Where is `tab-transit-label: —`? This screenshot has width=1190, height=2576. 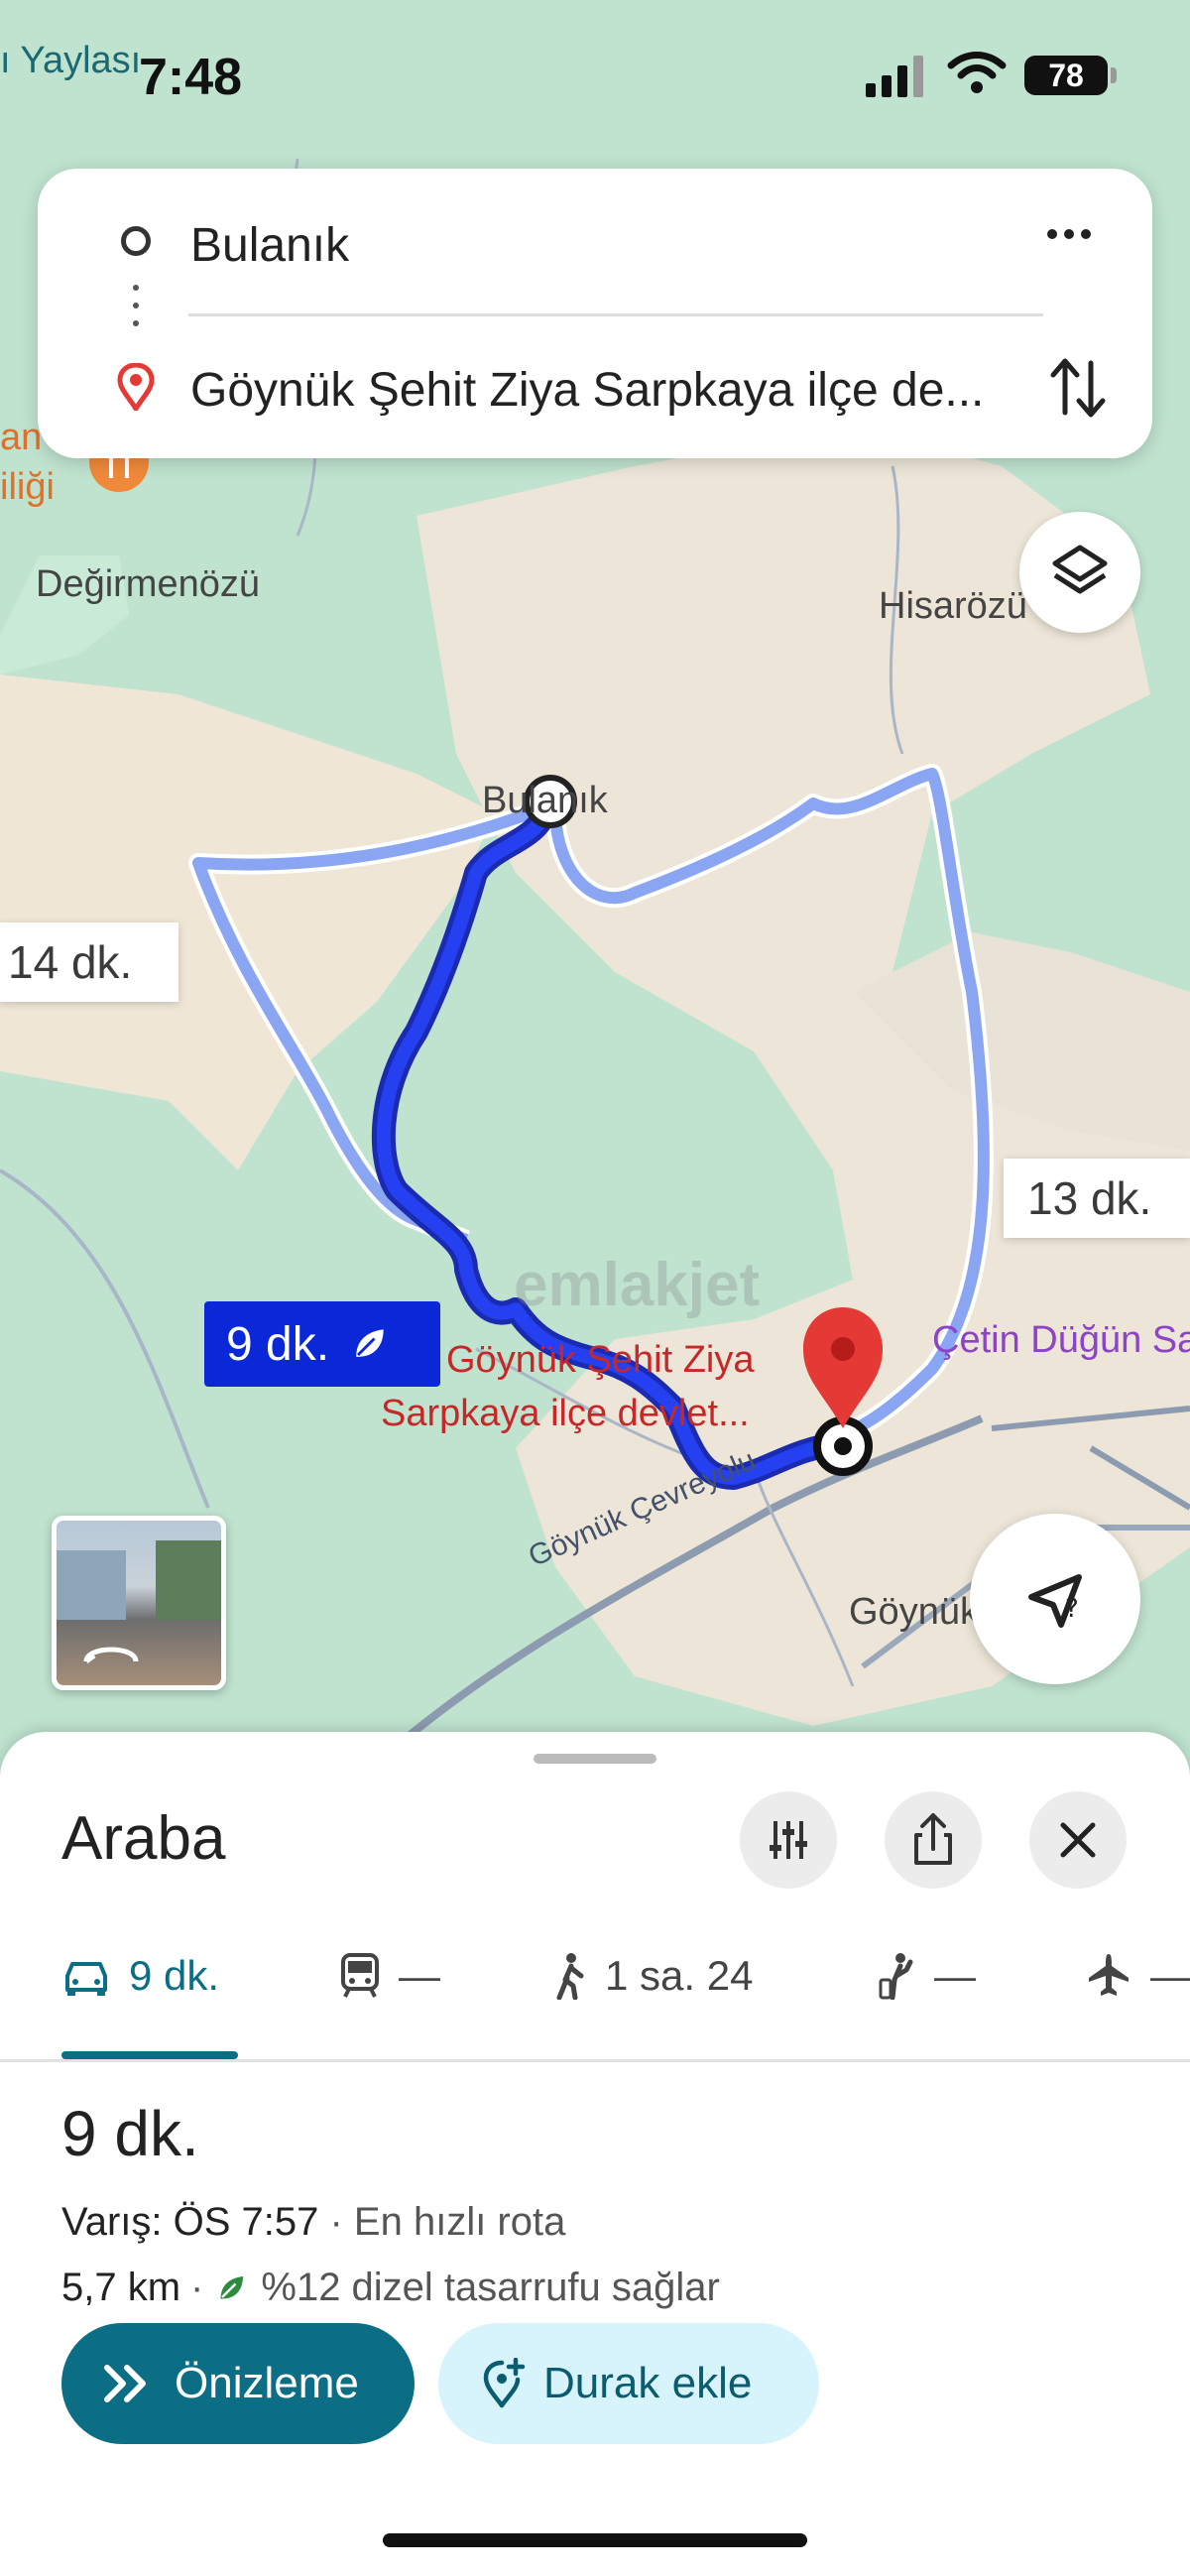 tab-transit-label: — is located at coordinates (419, 1975).